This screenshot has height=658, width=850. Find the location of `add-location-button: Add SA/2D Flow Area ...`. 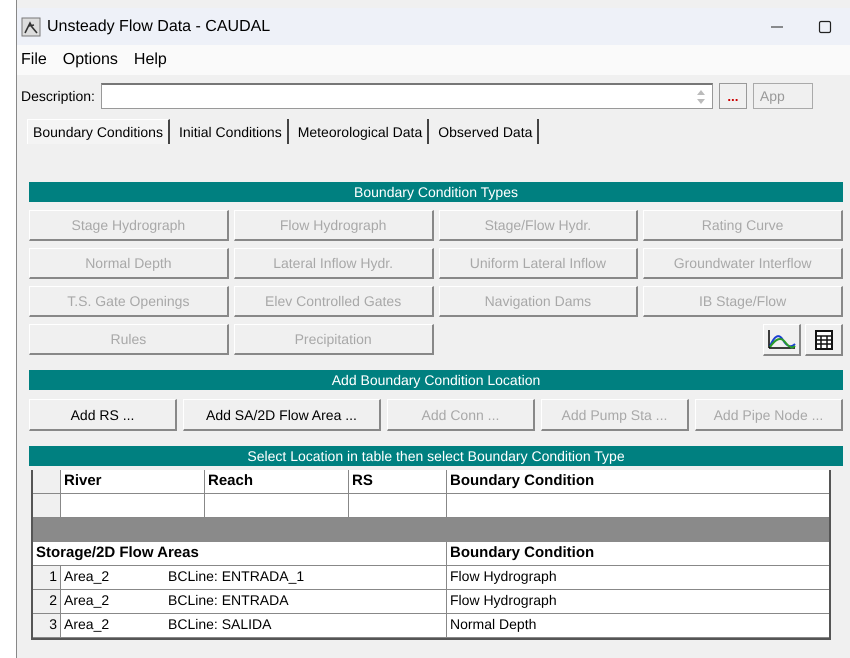

add-location-button: Add SA/2D Flow Area ... is located at coordinates (282, 415).